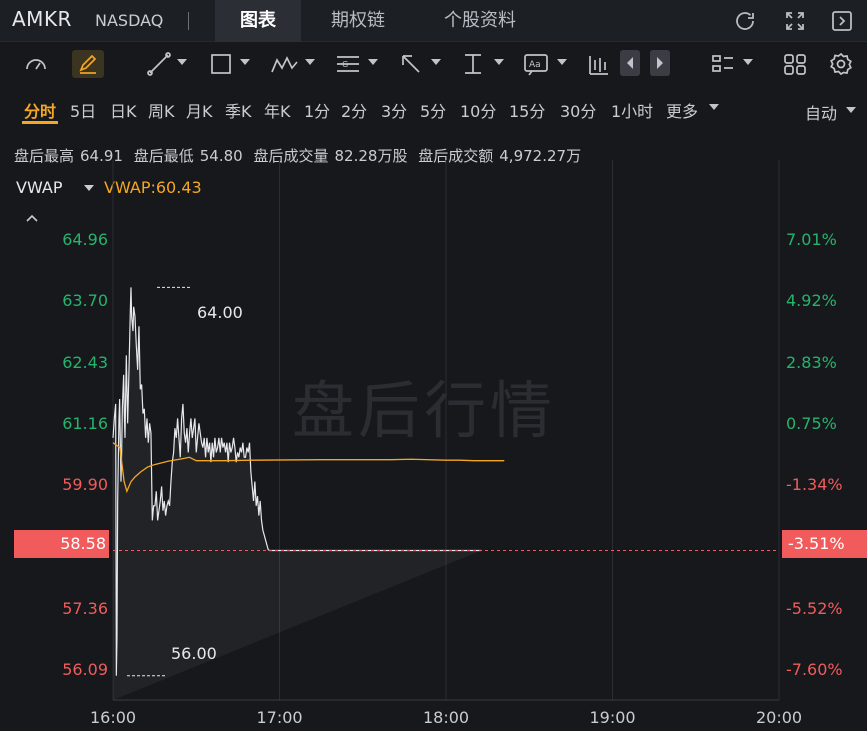 The height and width of the screenshot is (731, 867). What do you see at coordinates (85, 300) in the screenshot?
I see `y-tick-left: 63.70` at bounding box center [85, 300].